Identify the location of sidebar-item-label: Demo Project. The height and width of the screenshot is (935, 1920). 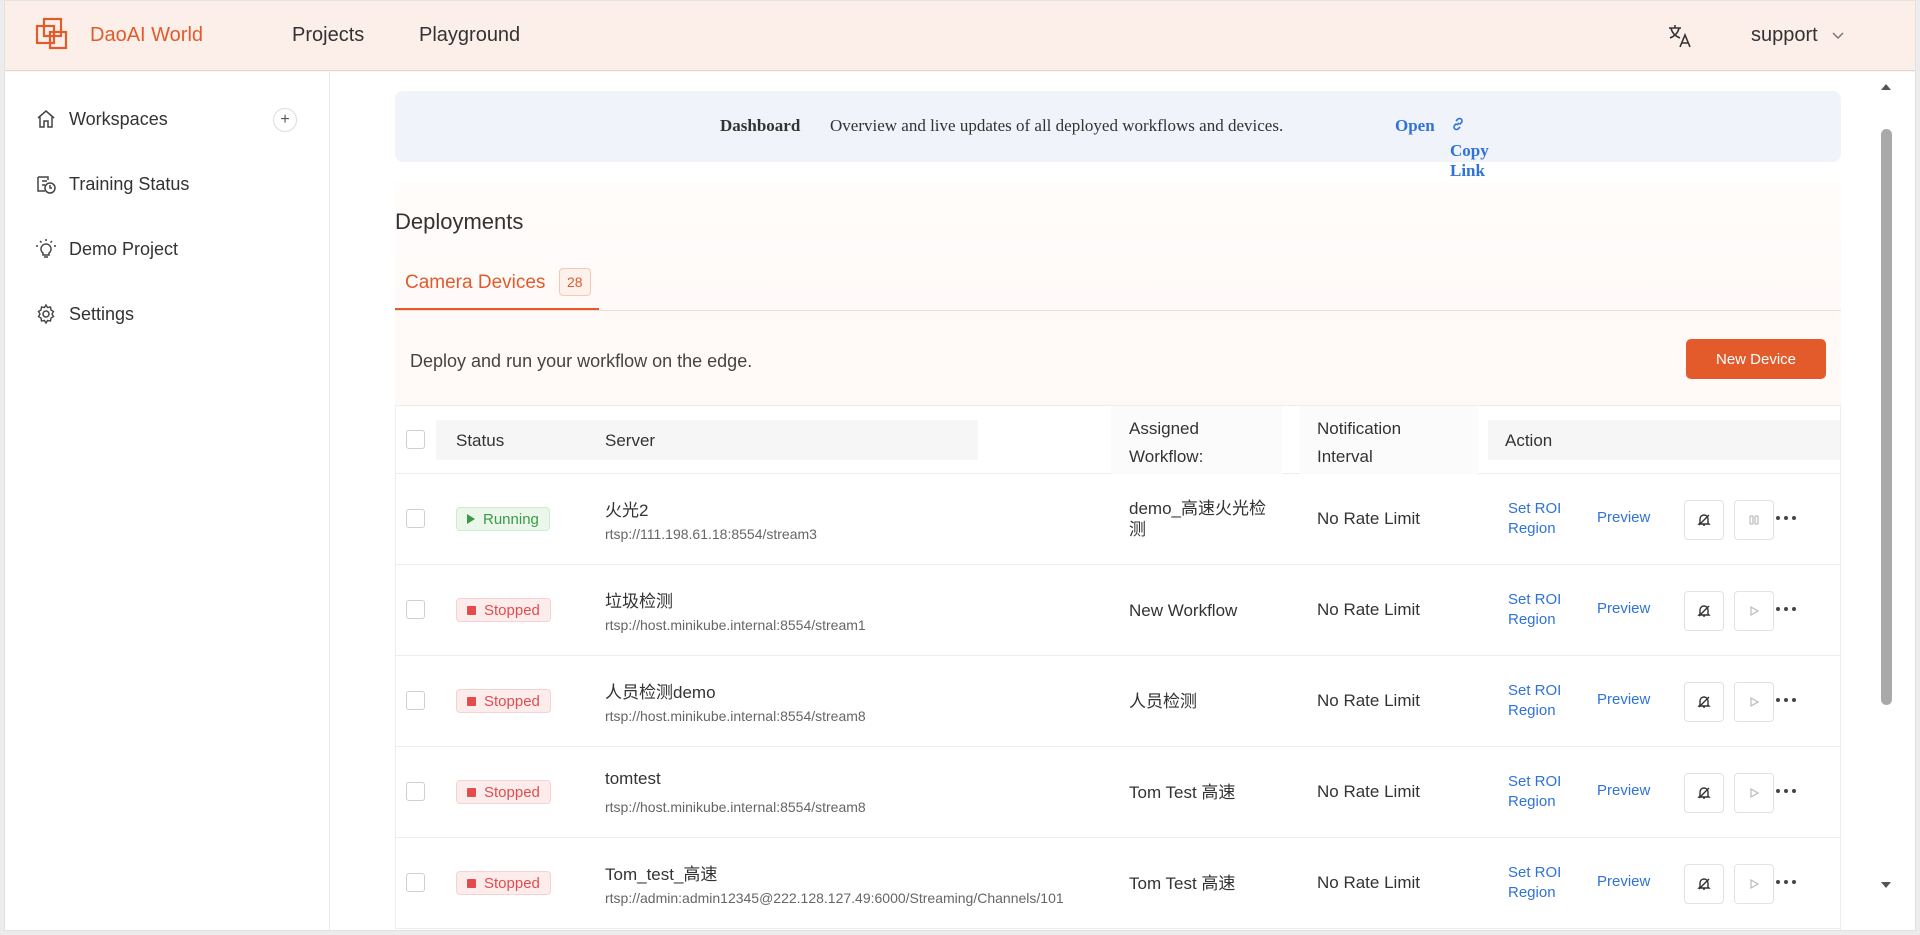
(124, 248).